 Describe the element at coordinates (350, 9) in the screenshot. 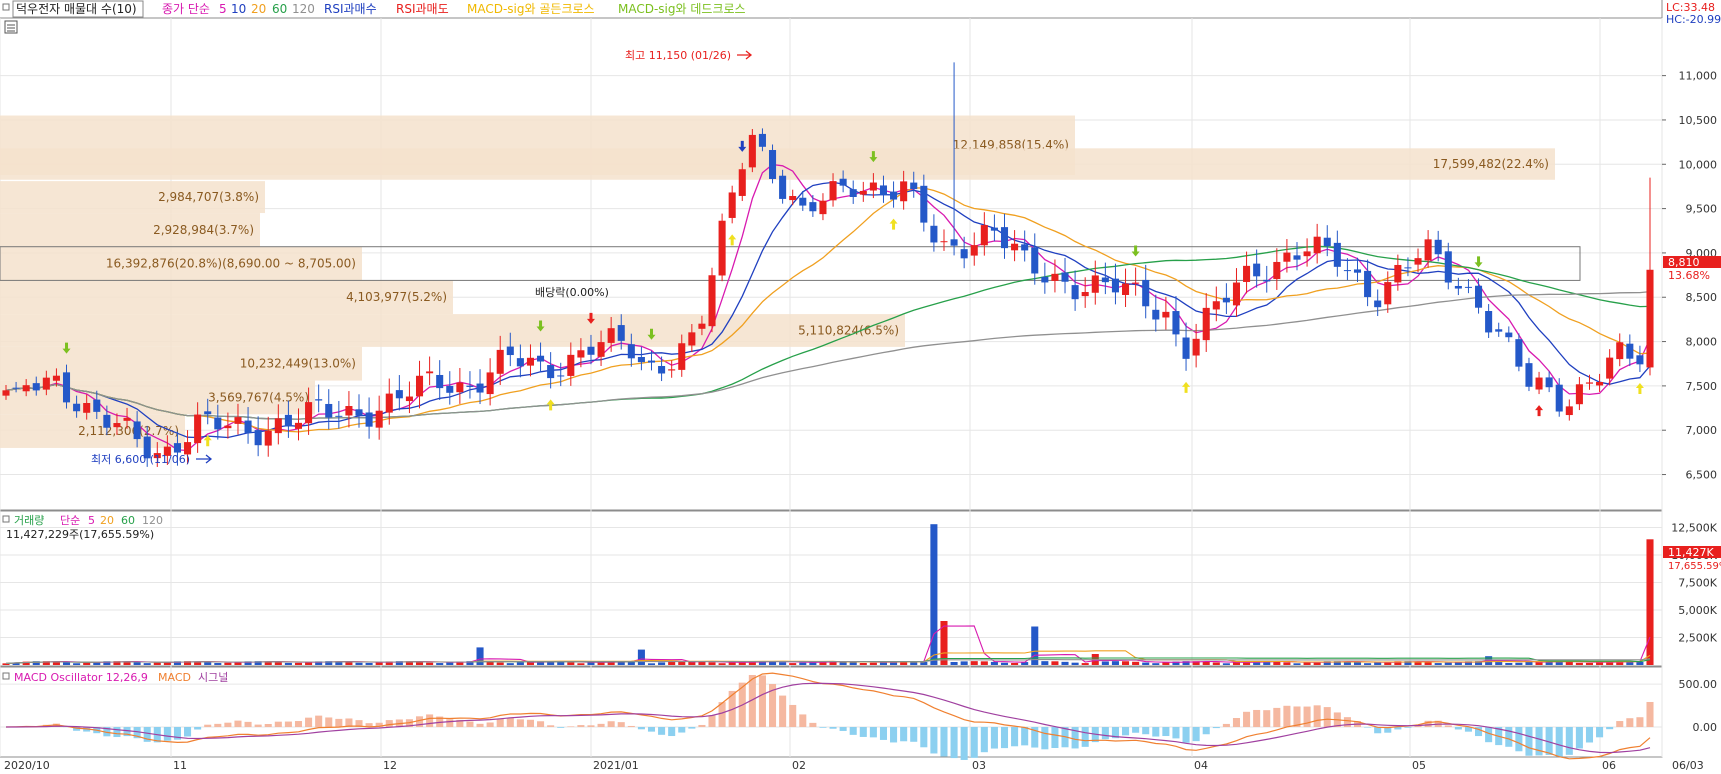

I see `legend-rsi-buy: RSI과매수` at that location.